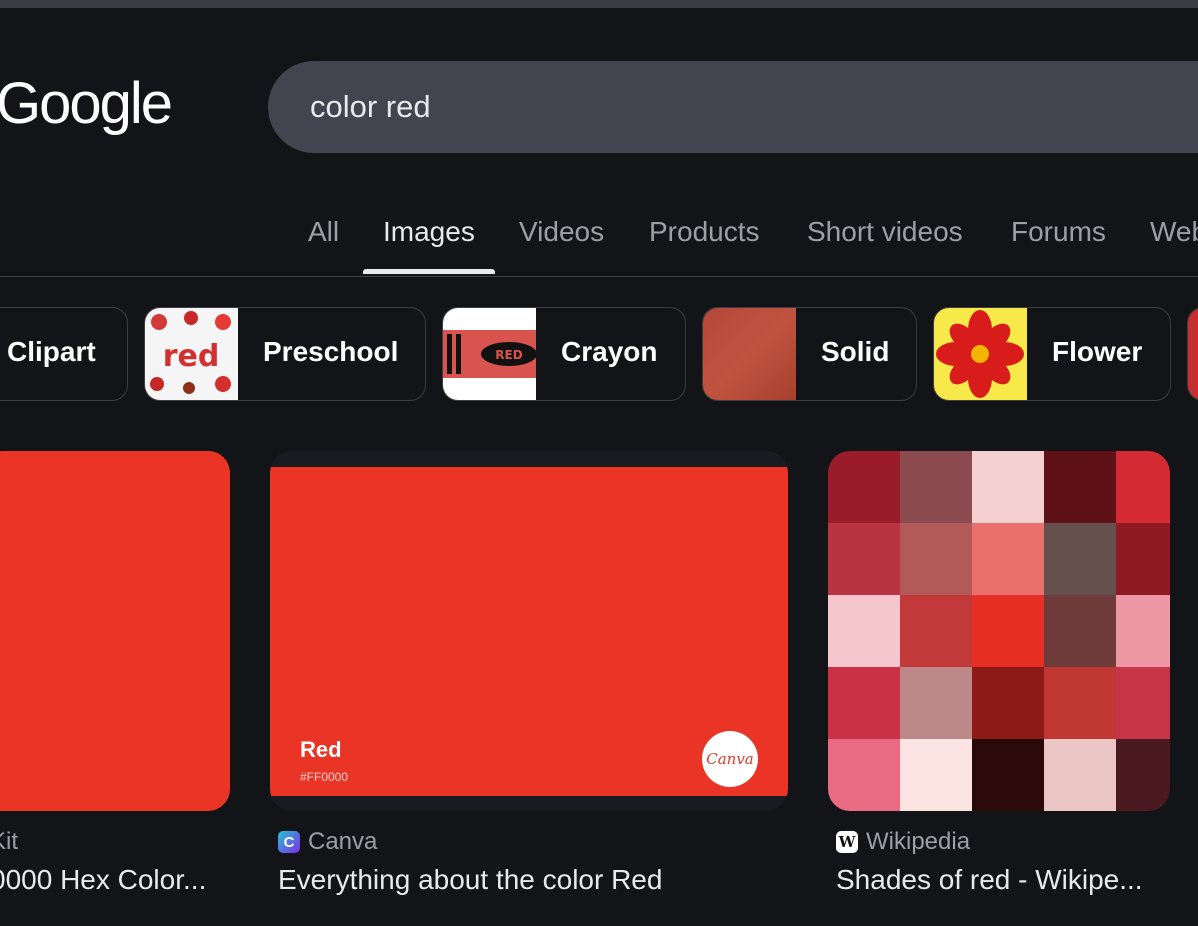  I want to click on chip-flower: Flower, so click(1052, 354).